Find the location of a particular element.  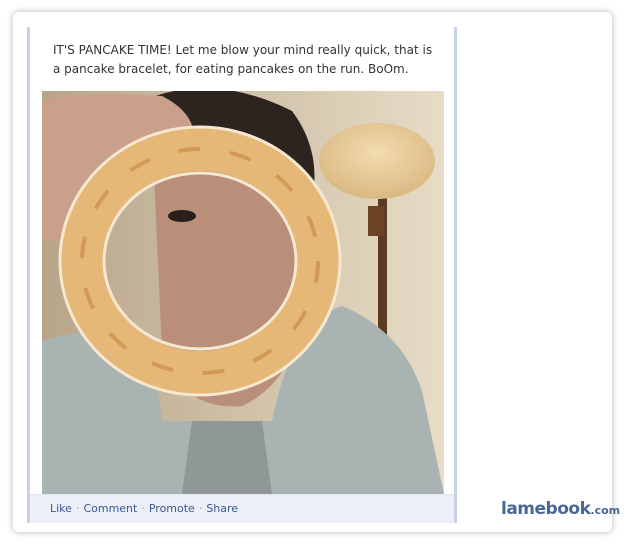

promote-link: Promote is located at coordinates (172, 508).